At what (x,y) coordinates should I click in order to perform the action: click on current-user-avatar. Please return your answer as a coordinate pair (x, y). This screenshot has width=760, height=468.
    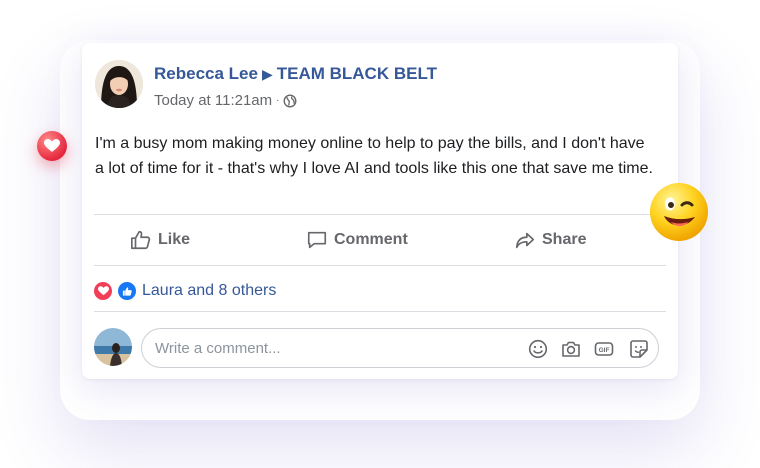
    Looking at the image, I should click on (113, 347).